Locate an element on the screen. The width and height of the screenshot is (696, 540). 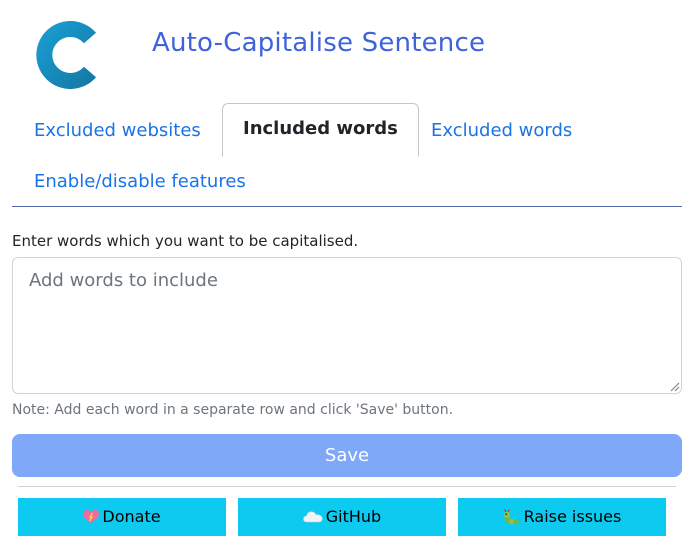
raise-issues-label: Raise issues is located at coordinates (572, 516).